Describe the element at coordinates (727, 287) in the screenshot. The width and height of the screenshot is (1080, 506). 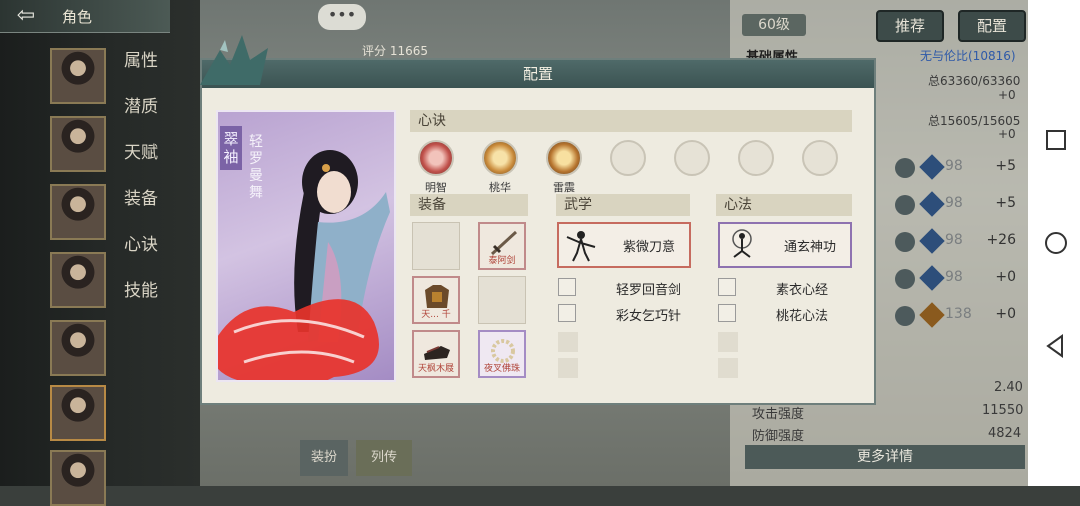
I see `inner-art-icon` at that location.